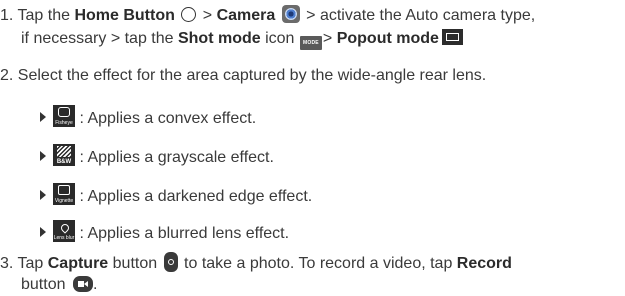 The width and height of the screenshot is (625, 296). I want to click on home-button-label: Home Button, so click(124, 15).